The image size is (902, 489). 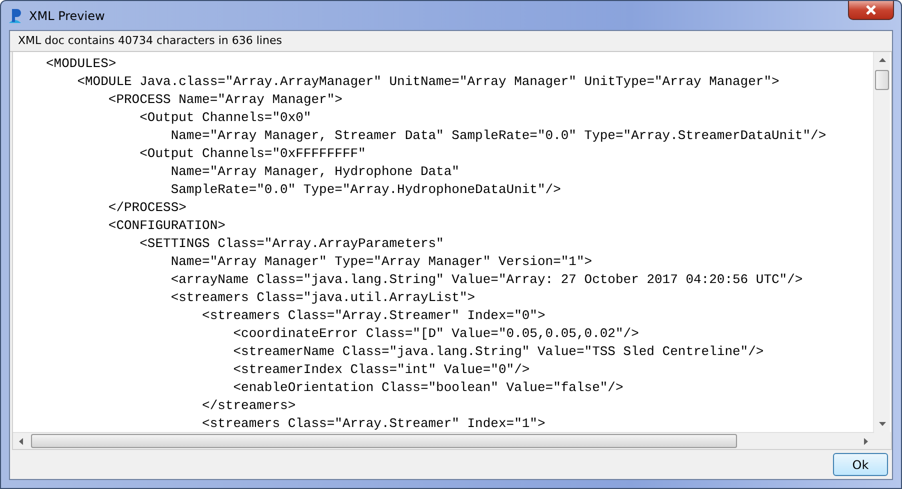 What do you see at coordinates (882, 60) in the screenshot?
I see `up-arrow-icon` at bounding box center [882, 60].